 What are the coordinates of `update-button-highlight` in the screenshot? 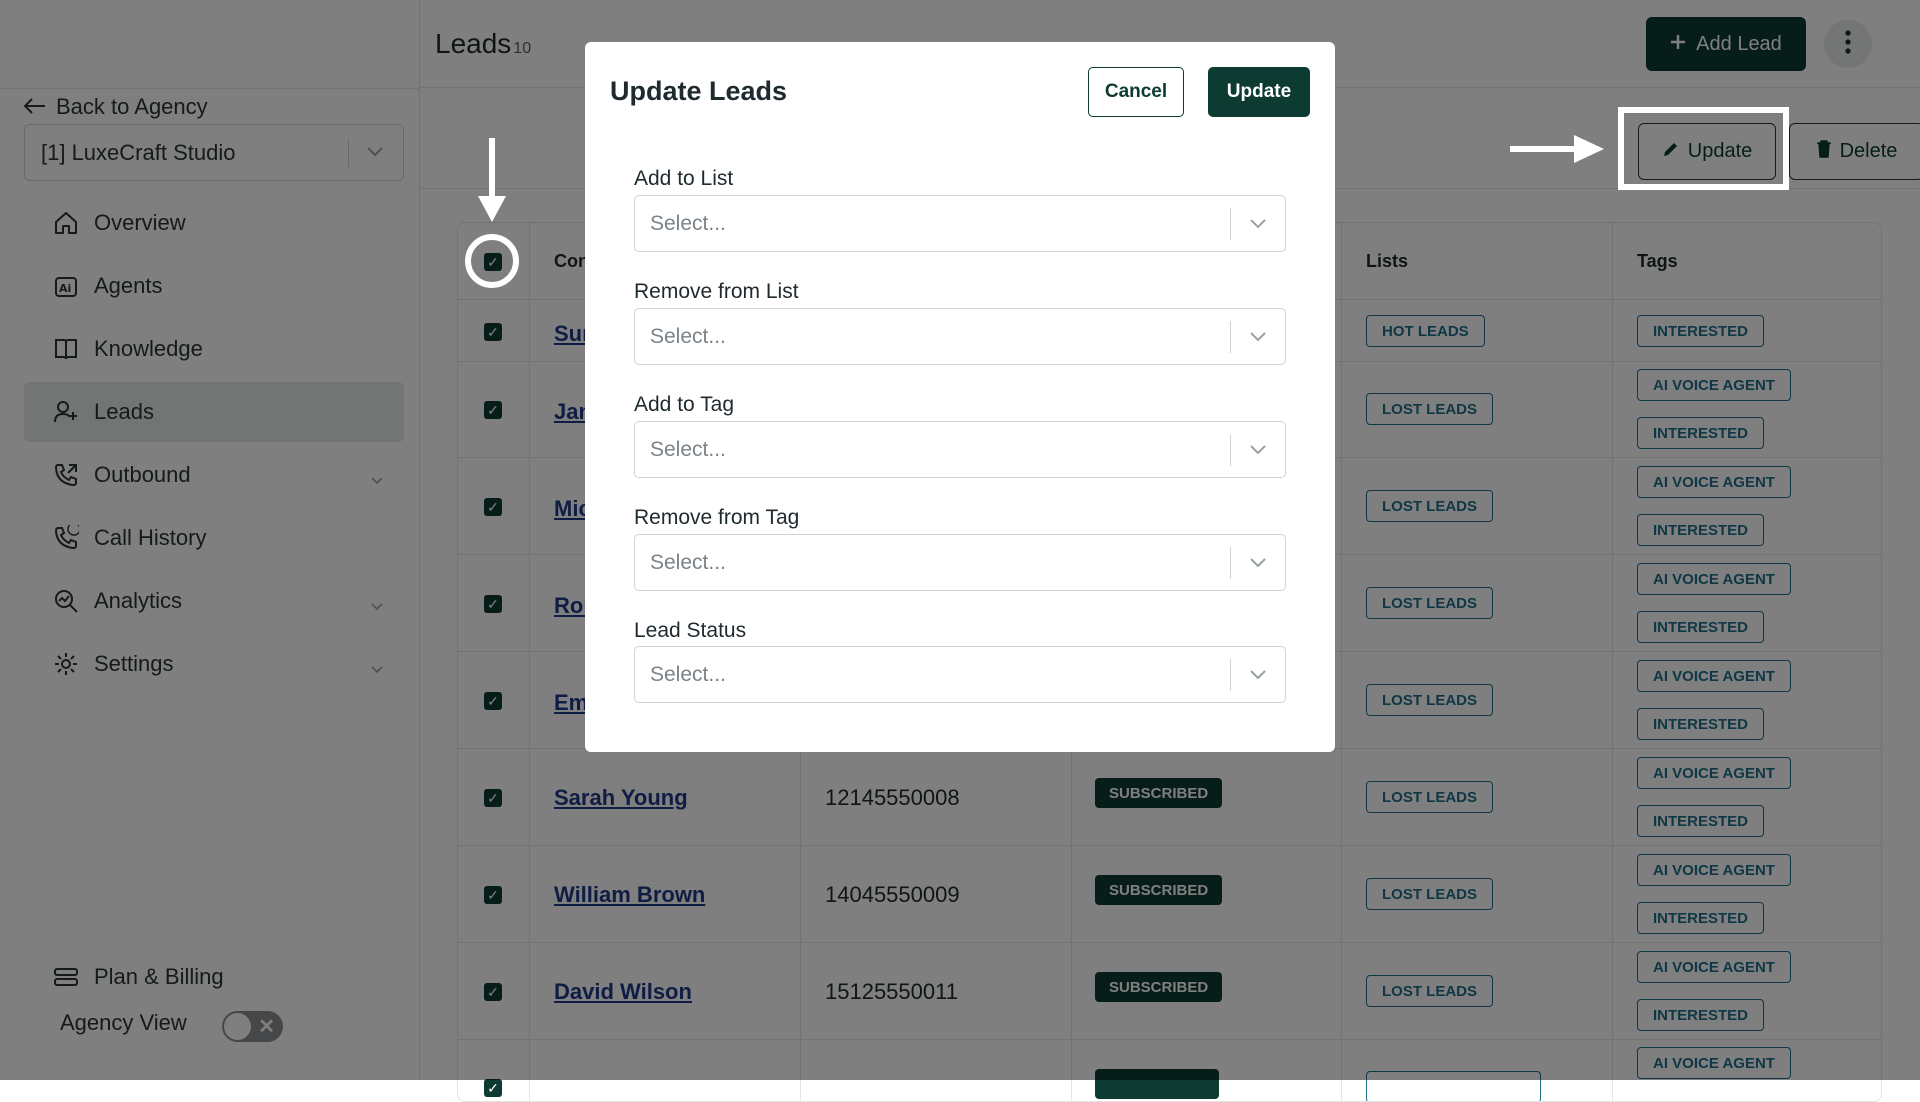 It's located at (1703, 148).